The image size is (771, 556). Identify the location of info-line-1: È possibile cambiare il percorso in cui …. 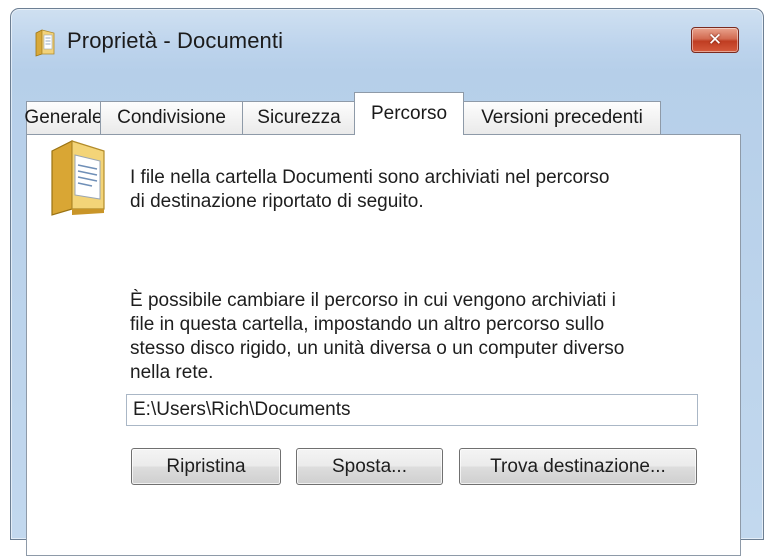
(373, 300).